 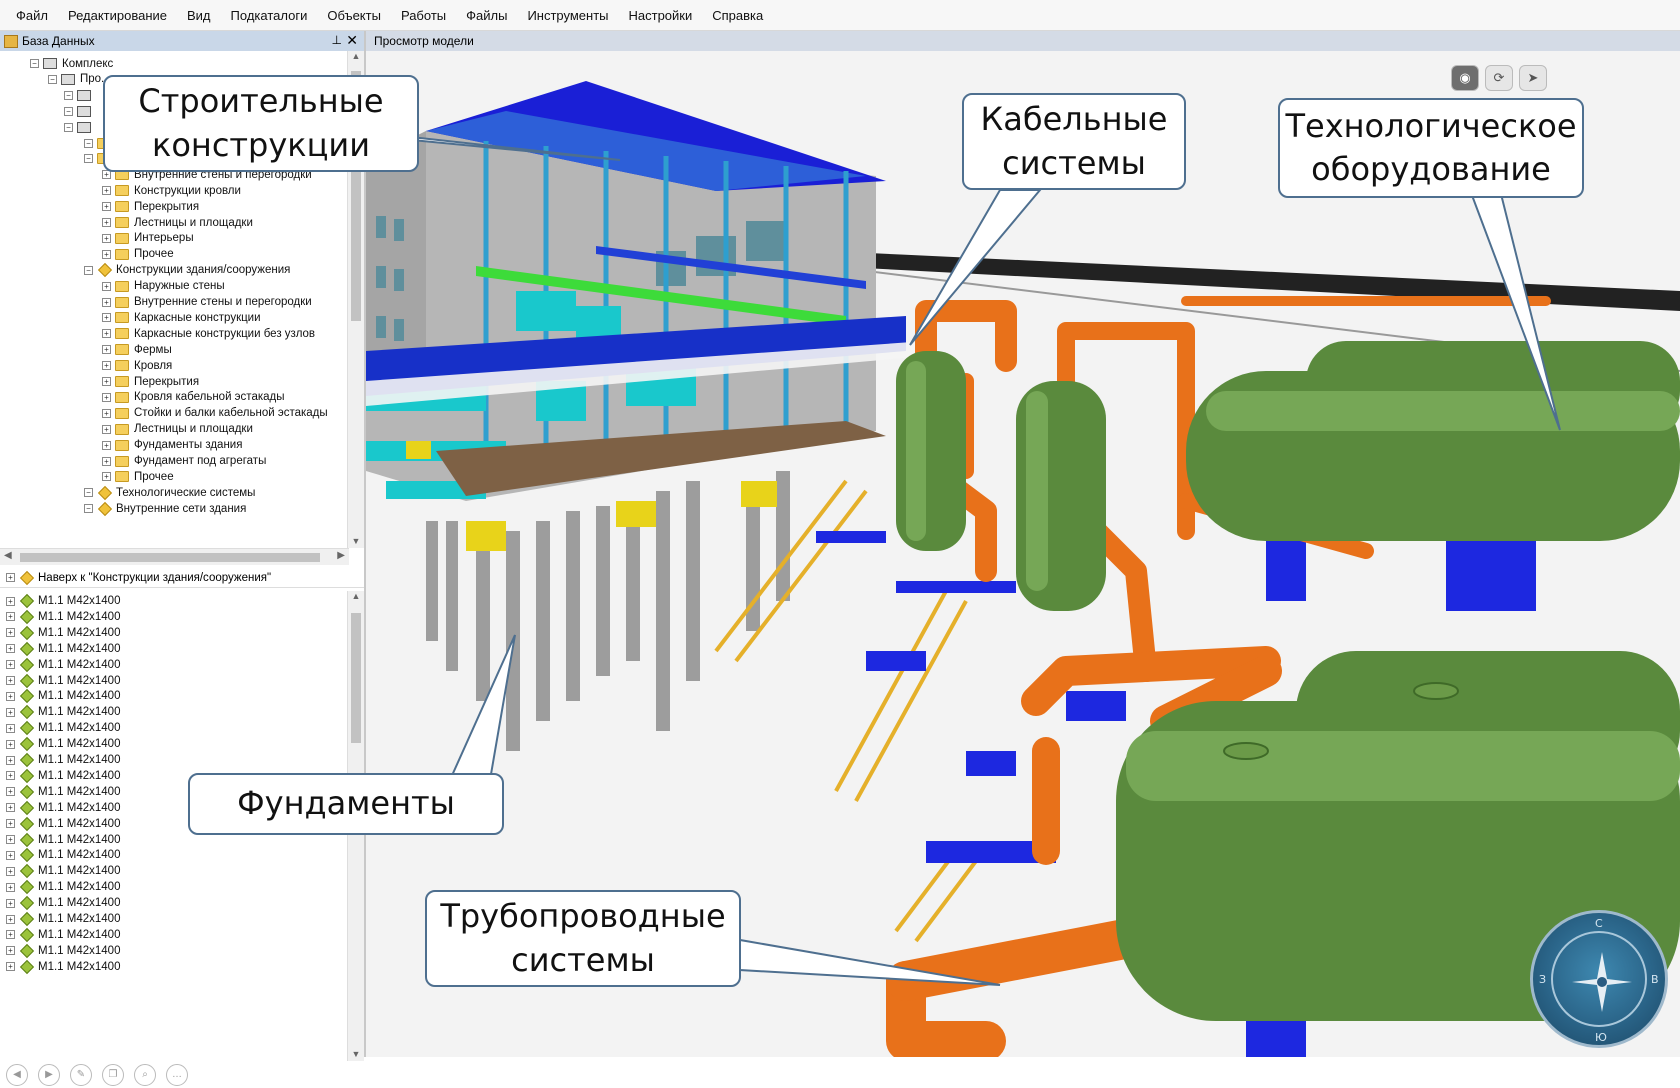 What do you see at coordinates (1601, 1037) in the screenshot?
I see `compass-s: Ю` at bounding box center [1601, 1037].